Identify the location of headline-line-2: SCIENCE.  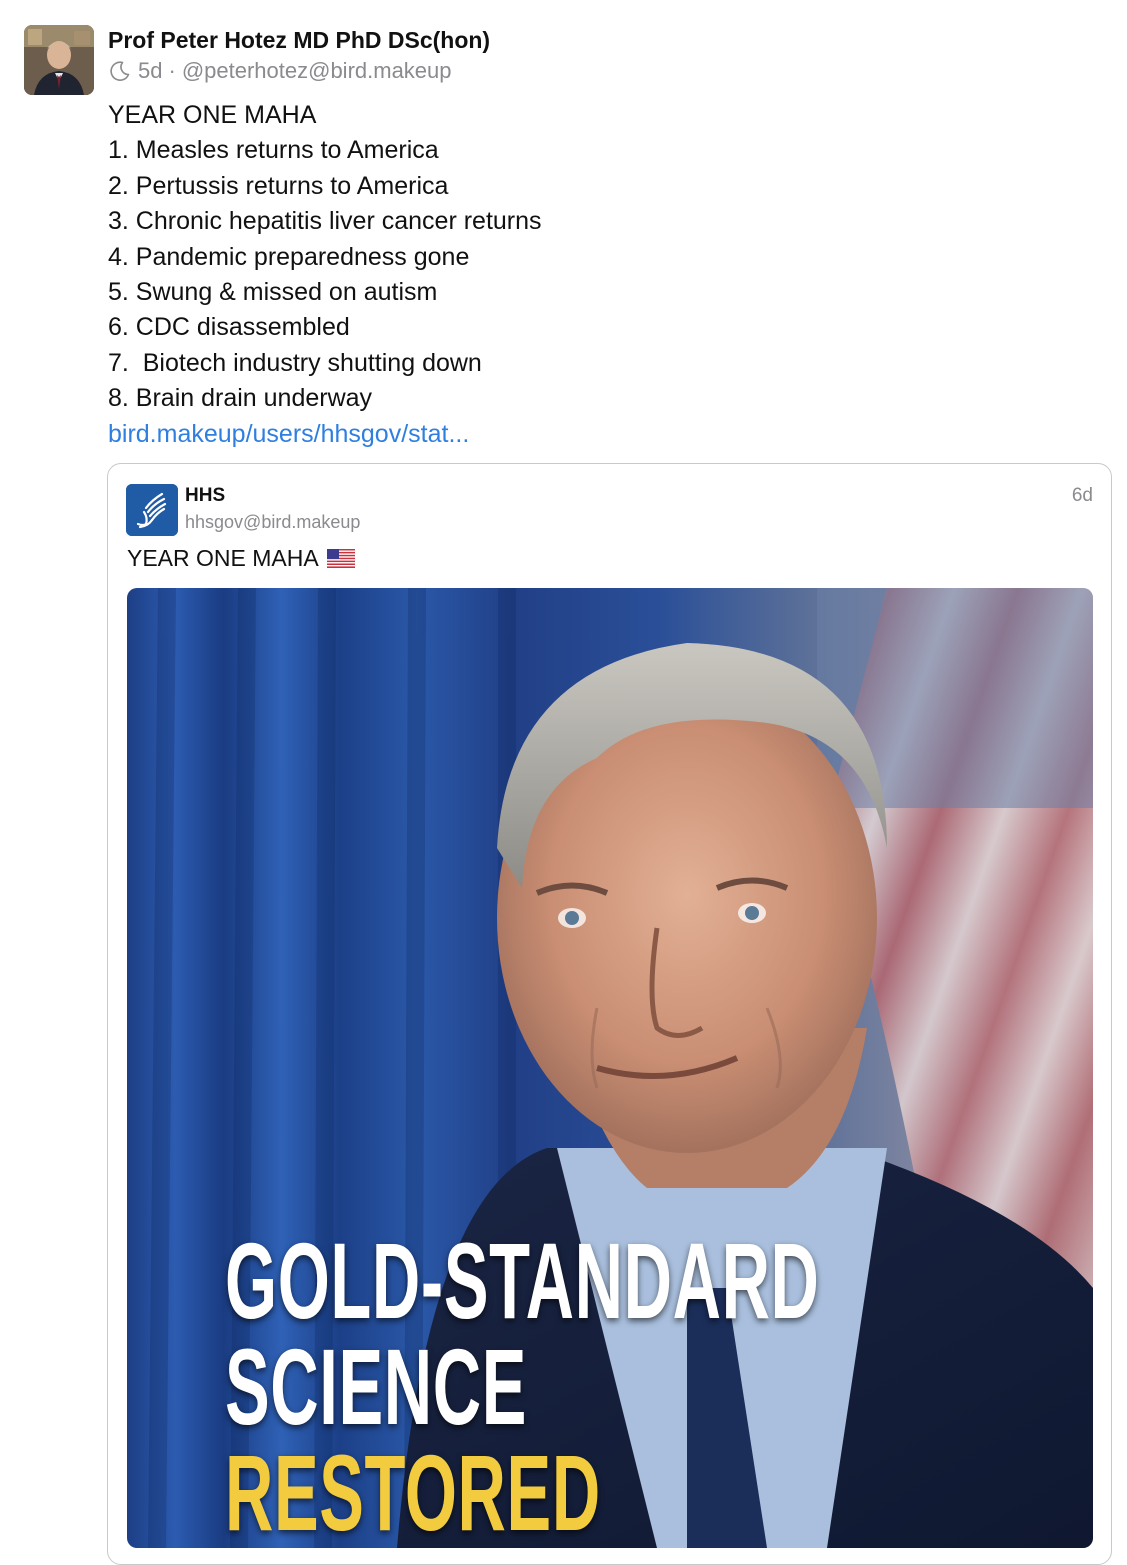
(376, 1386).